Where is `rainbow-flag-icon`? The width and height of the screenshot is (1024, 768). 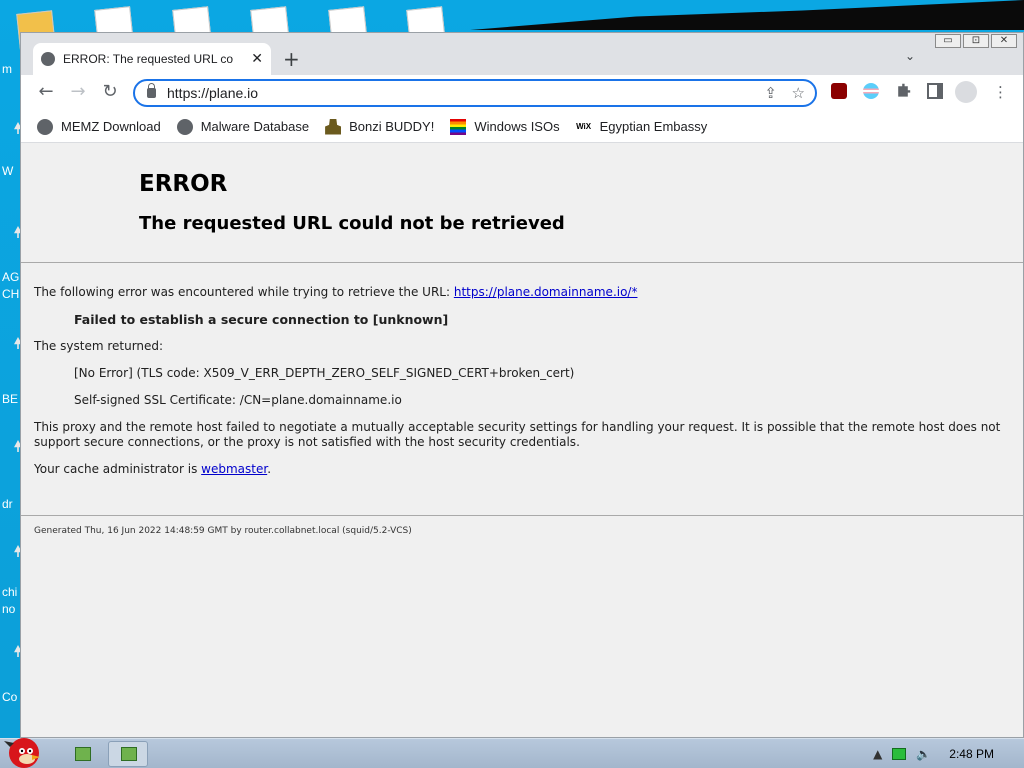 rainbow-flag-icon is located at coordinates (458, 126).